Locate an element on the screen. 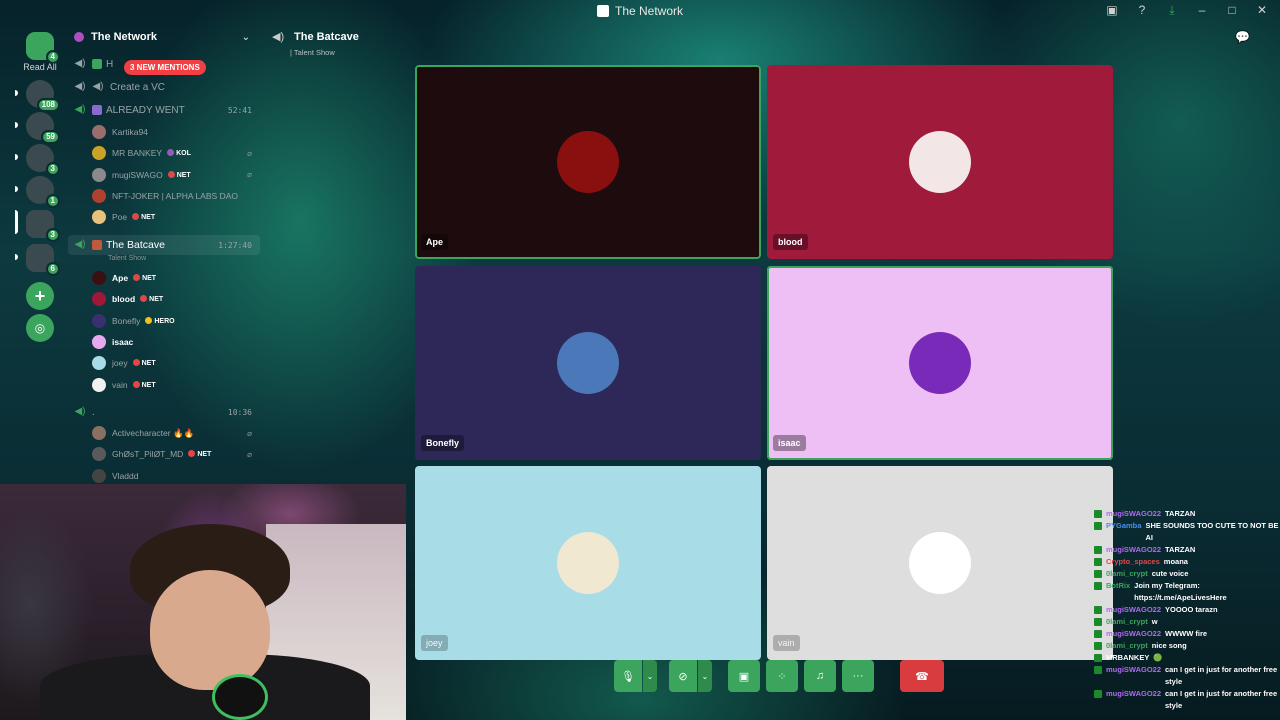 The width and height of the screenshot is (1280, 720). close-button: ✕ is located at coordinates (1262, 10).